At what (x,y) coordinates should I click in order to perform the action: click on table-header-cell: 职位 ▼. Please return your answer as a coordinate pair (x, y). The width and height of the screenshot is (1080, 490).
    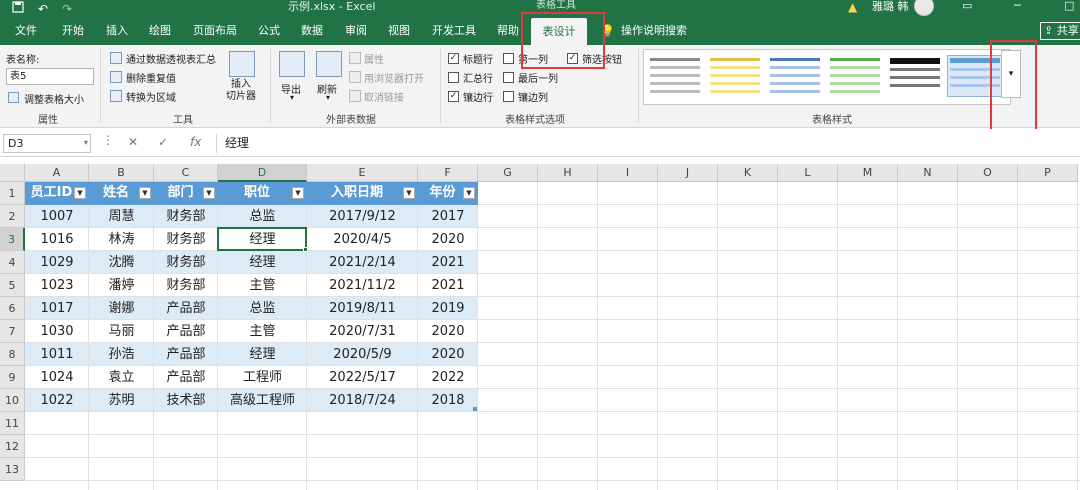
    Looking at the image, I should click on (262, 193).